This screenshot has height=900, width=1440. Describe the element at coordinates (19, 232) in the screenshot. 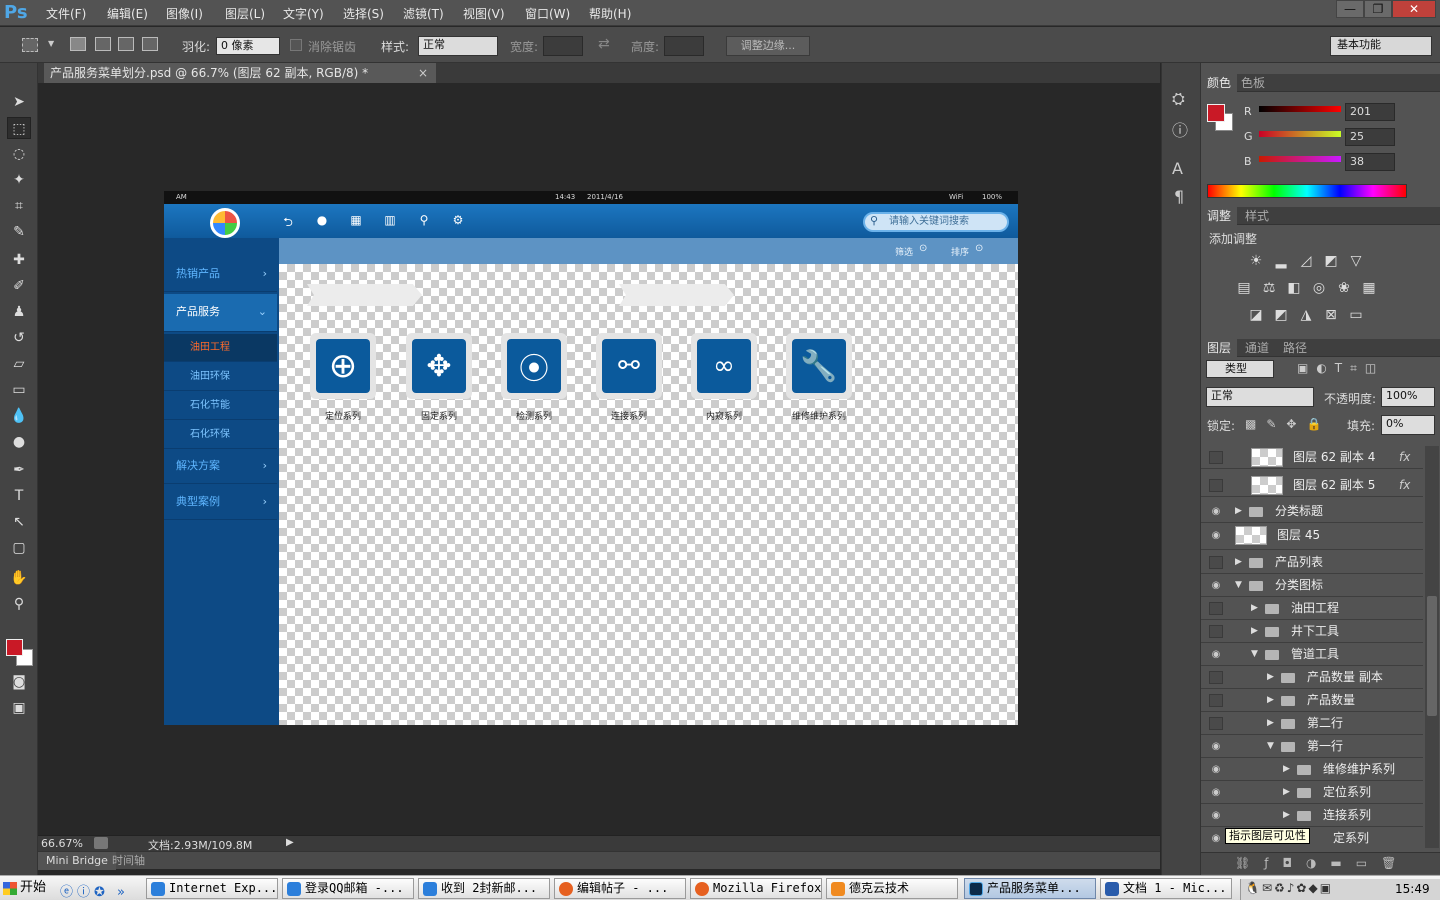

I see `eyedropper-icon: ✎` at that location.